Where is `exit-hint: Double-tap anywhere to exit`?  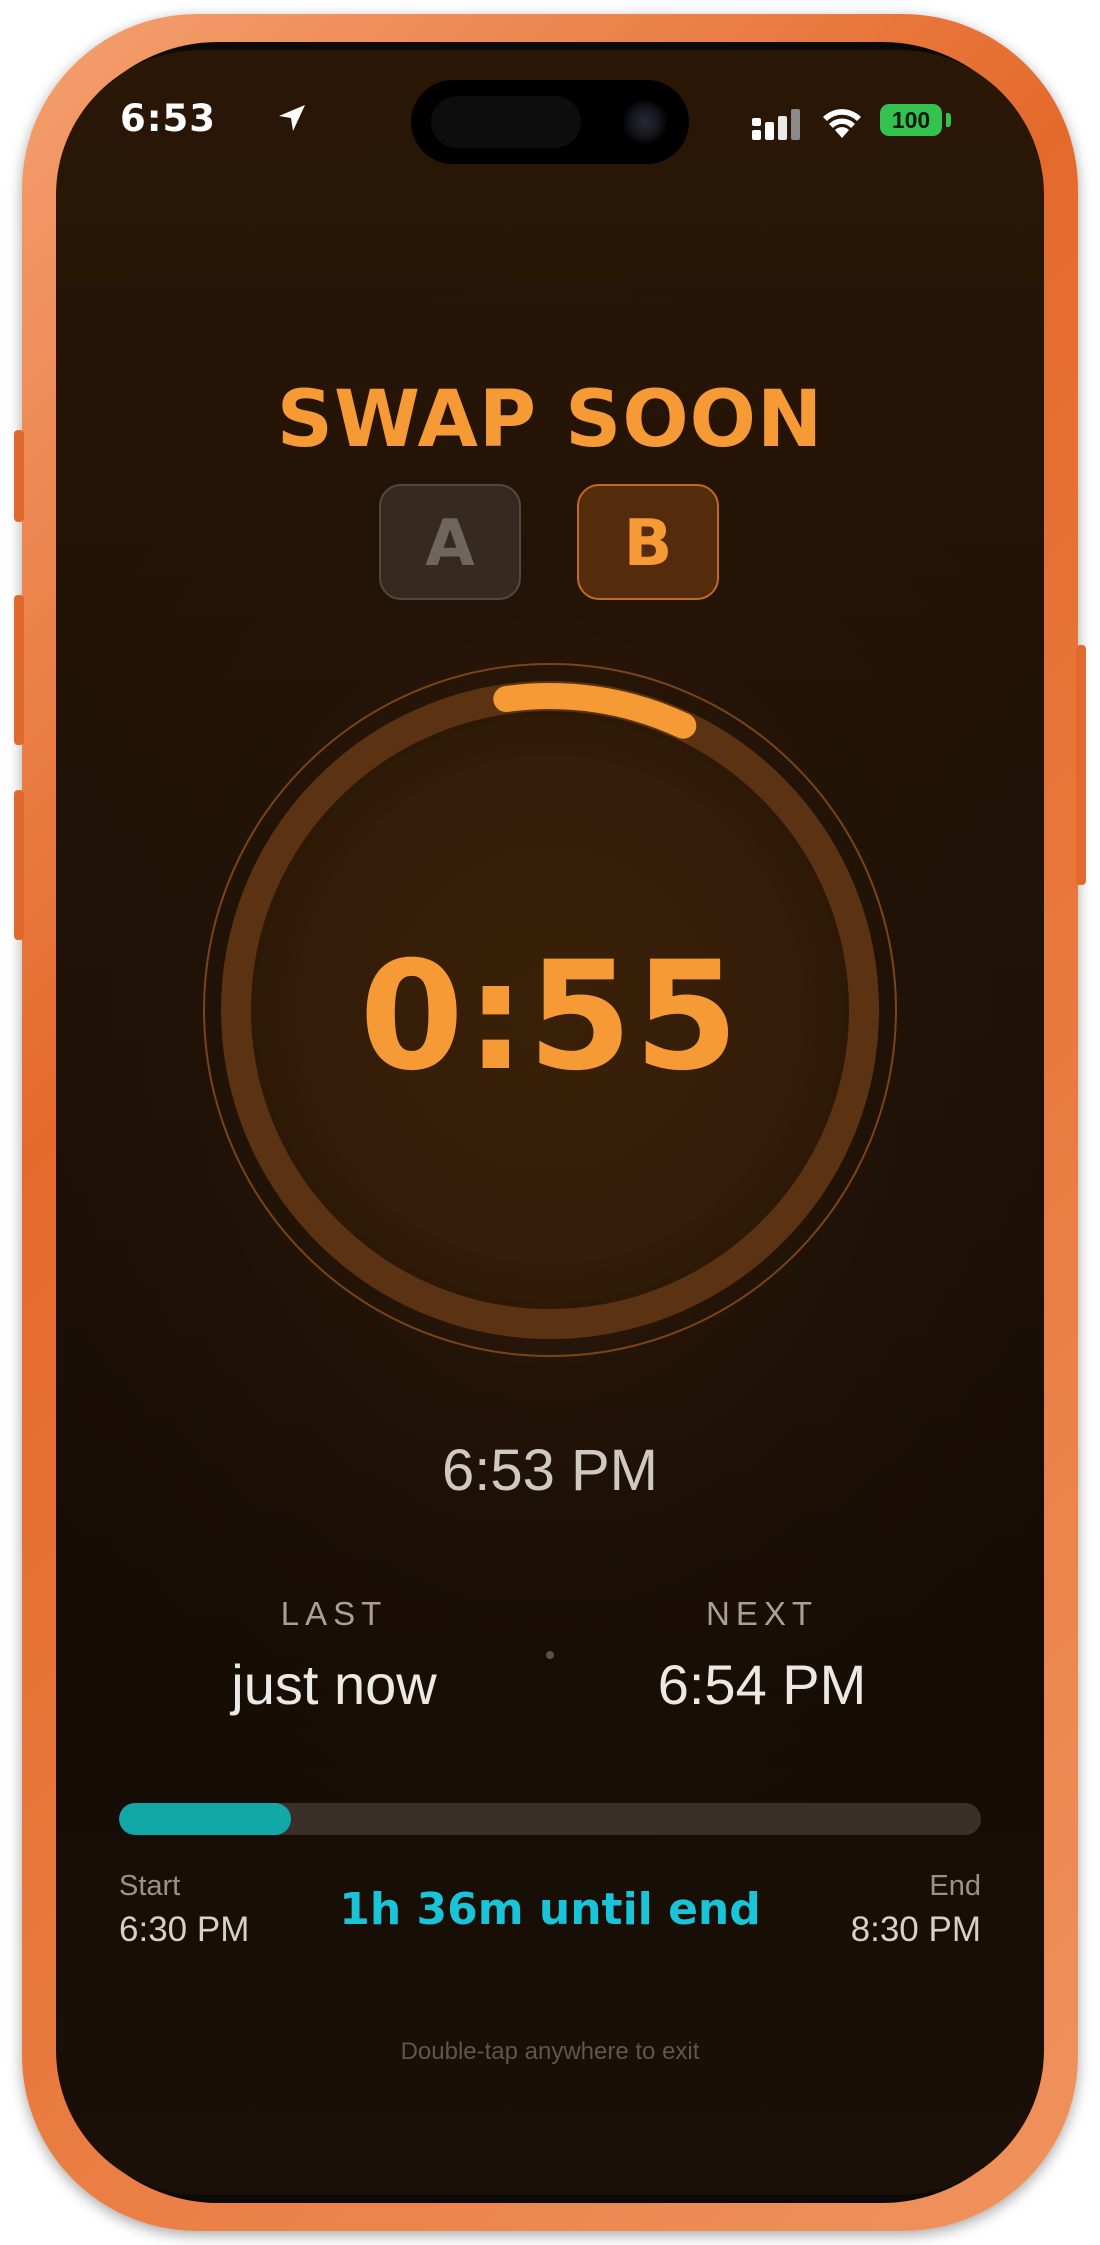
exit-hint: Double-tap anywhere to exit is located at coordinates (550, 2051).